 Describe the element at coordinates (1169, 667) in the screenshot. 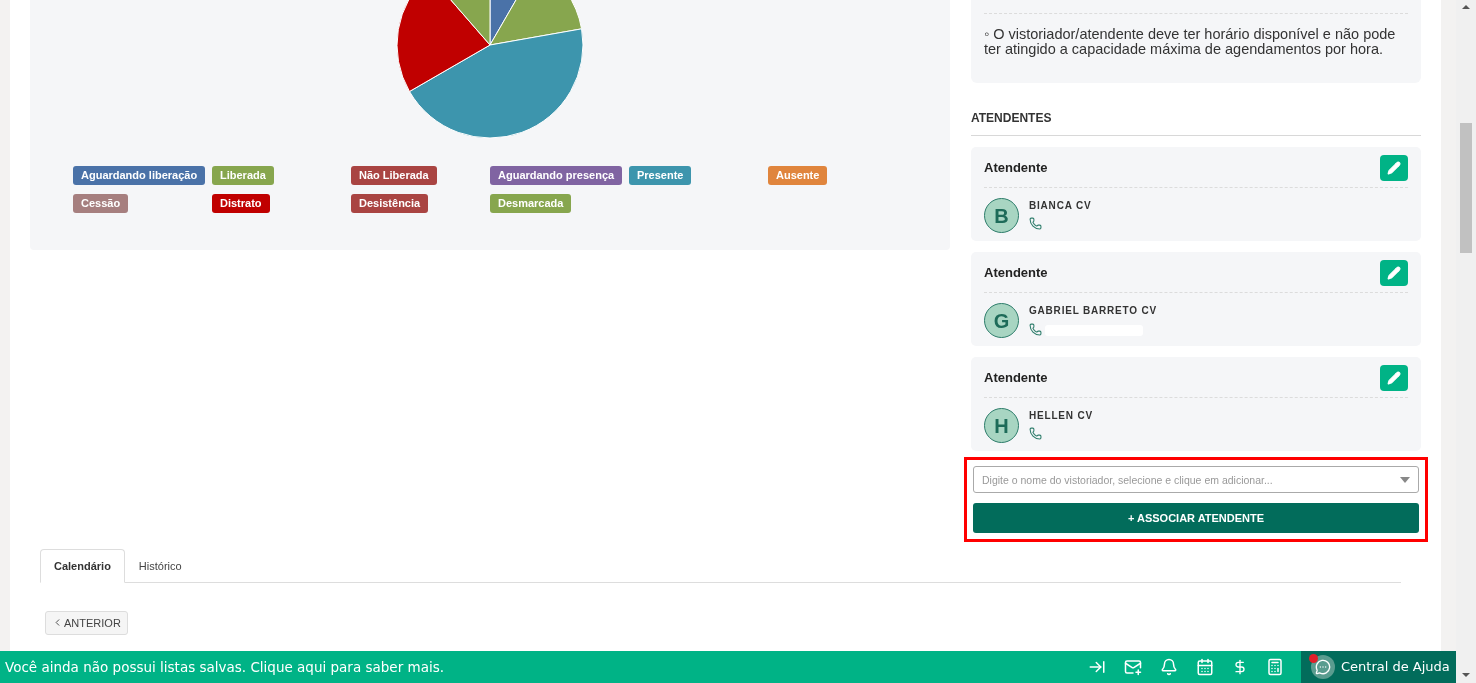

I see `bell-icon` at that location.